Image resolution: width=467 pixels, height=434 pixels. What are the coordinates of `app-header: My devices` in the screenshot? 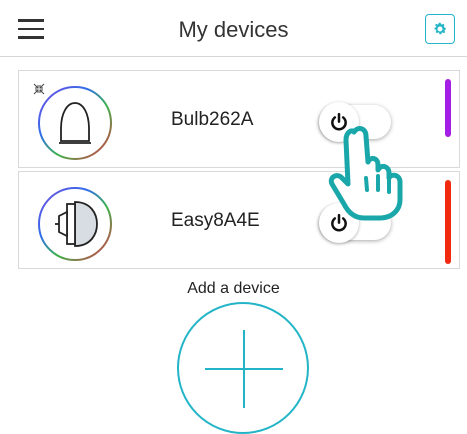 It's located at (233, 28).